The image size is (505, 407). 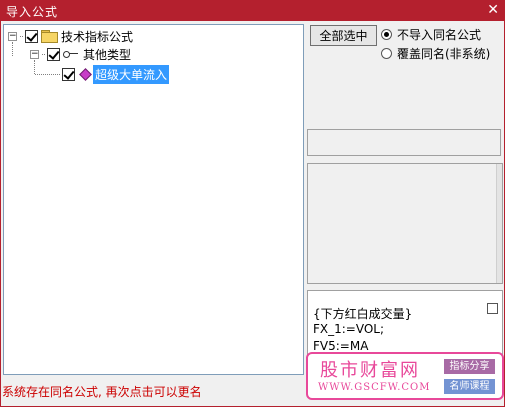 What do you see at coordinates (71, 54) in the screenshot?
I see `key-icon` at bounding box center [71, 54].